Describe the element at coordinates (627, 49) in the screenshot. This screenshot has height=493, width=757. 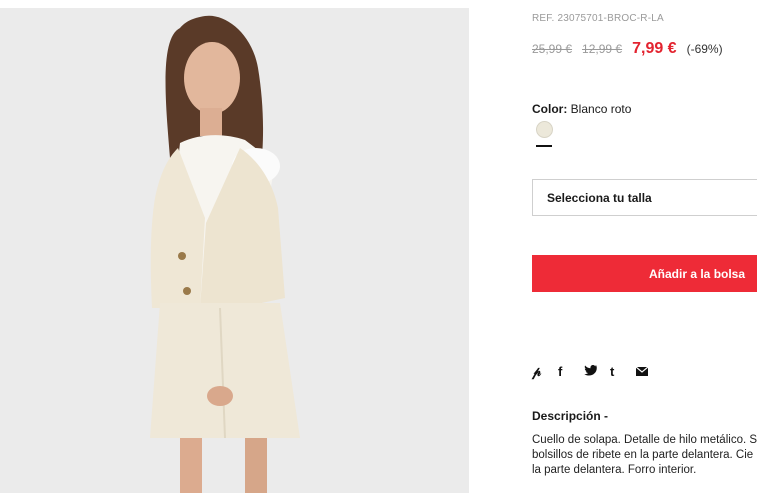
I see `price-row: 25,99 € 12,99 € 7,99 € (-69%)` at that location.